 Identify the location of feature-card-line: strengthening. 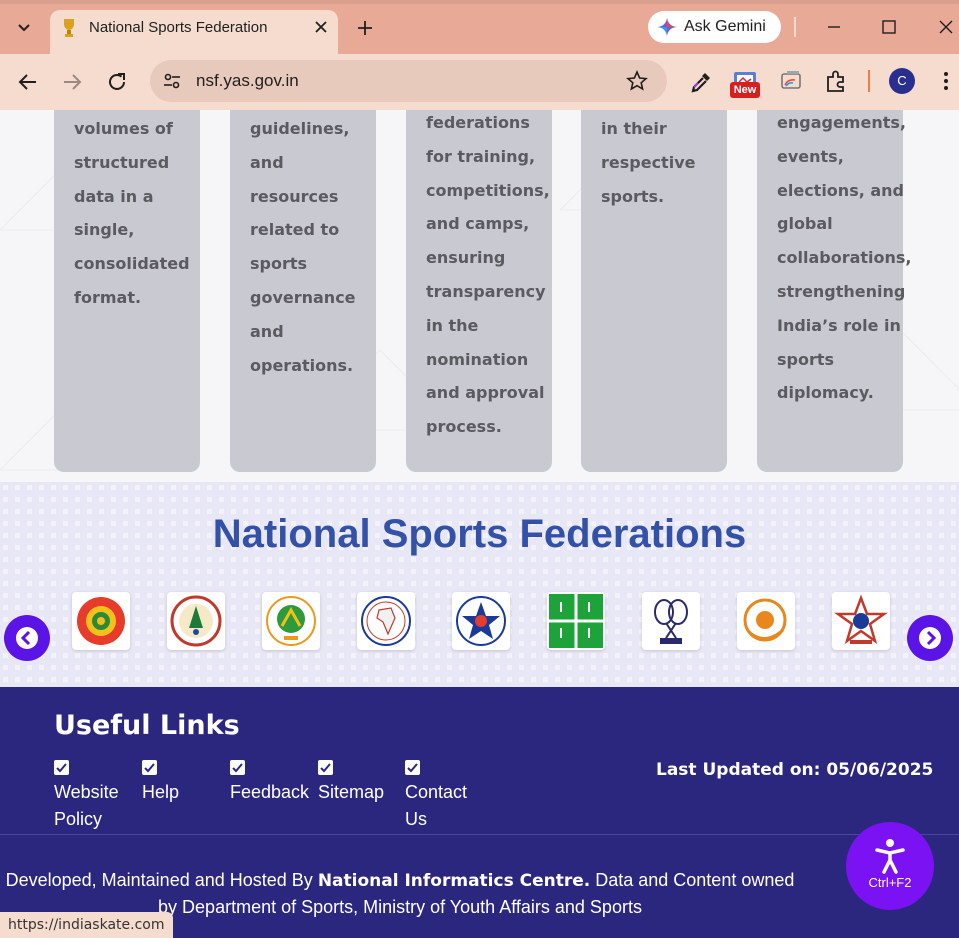
(841, 291).